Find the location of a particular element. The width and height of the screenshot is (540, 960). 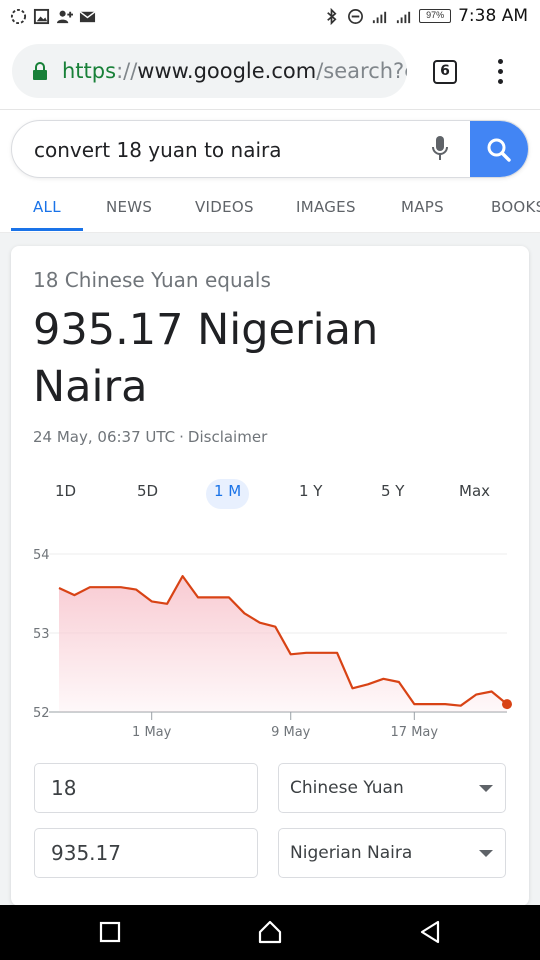

add-person-icon is located at coordinates (64, 17).